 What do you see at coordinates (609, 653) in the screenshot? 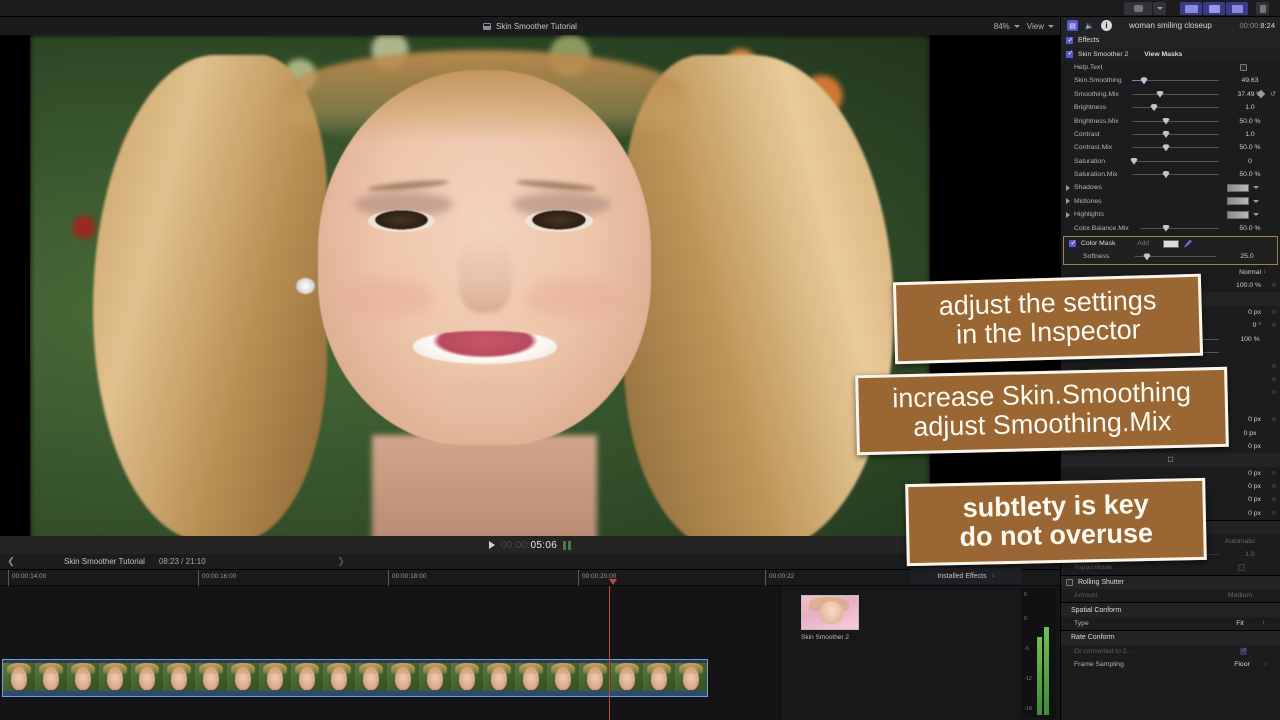
I see `timeline-playhead` at bounding box center [609, 653].